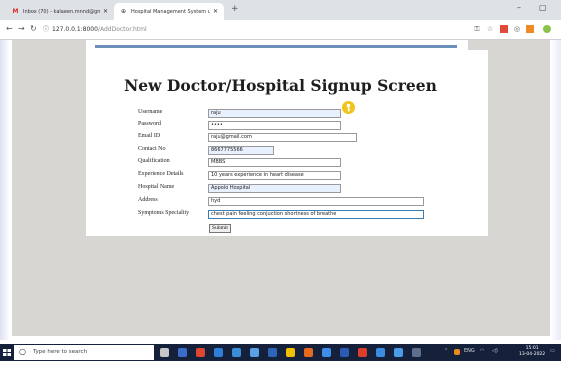 This screenshot has height=365, width=561. What do you see at coordinates (274, 125) in the screenshot?
I see `password-input: ••••` at bounding box center [274, 125].